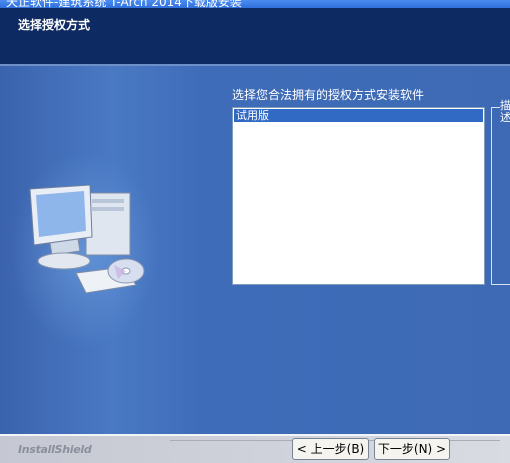 This screenshot has width=510, height=463. Describe the element at coordinates (505, 111) in the screenshot. I see `description-caption: 描述` at that location.